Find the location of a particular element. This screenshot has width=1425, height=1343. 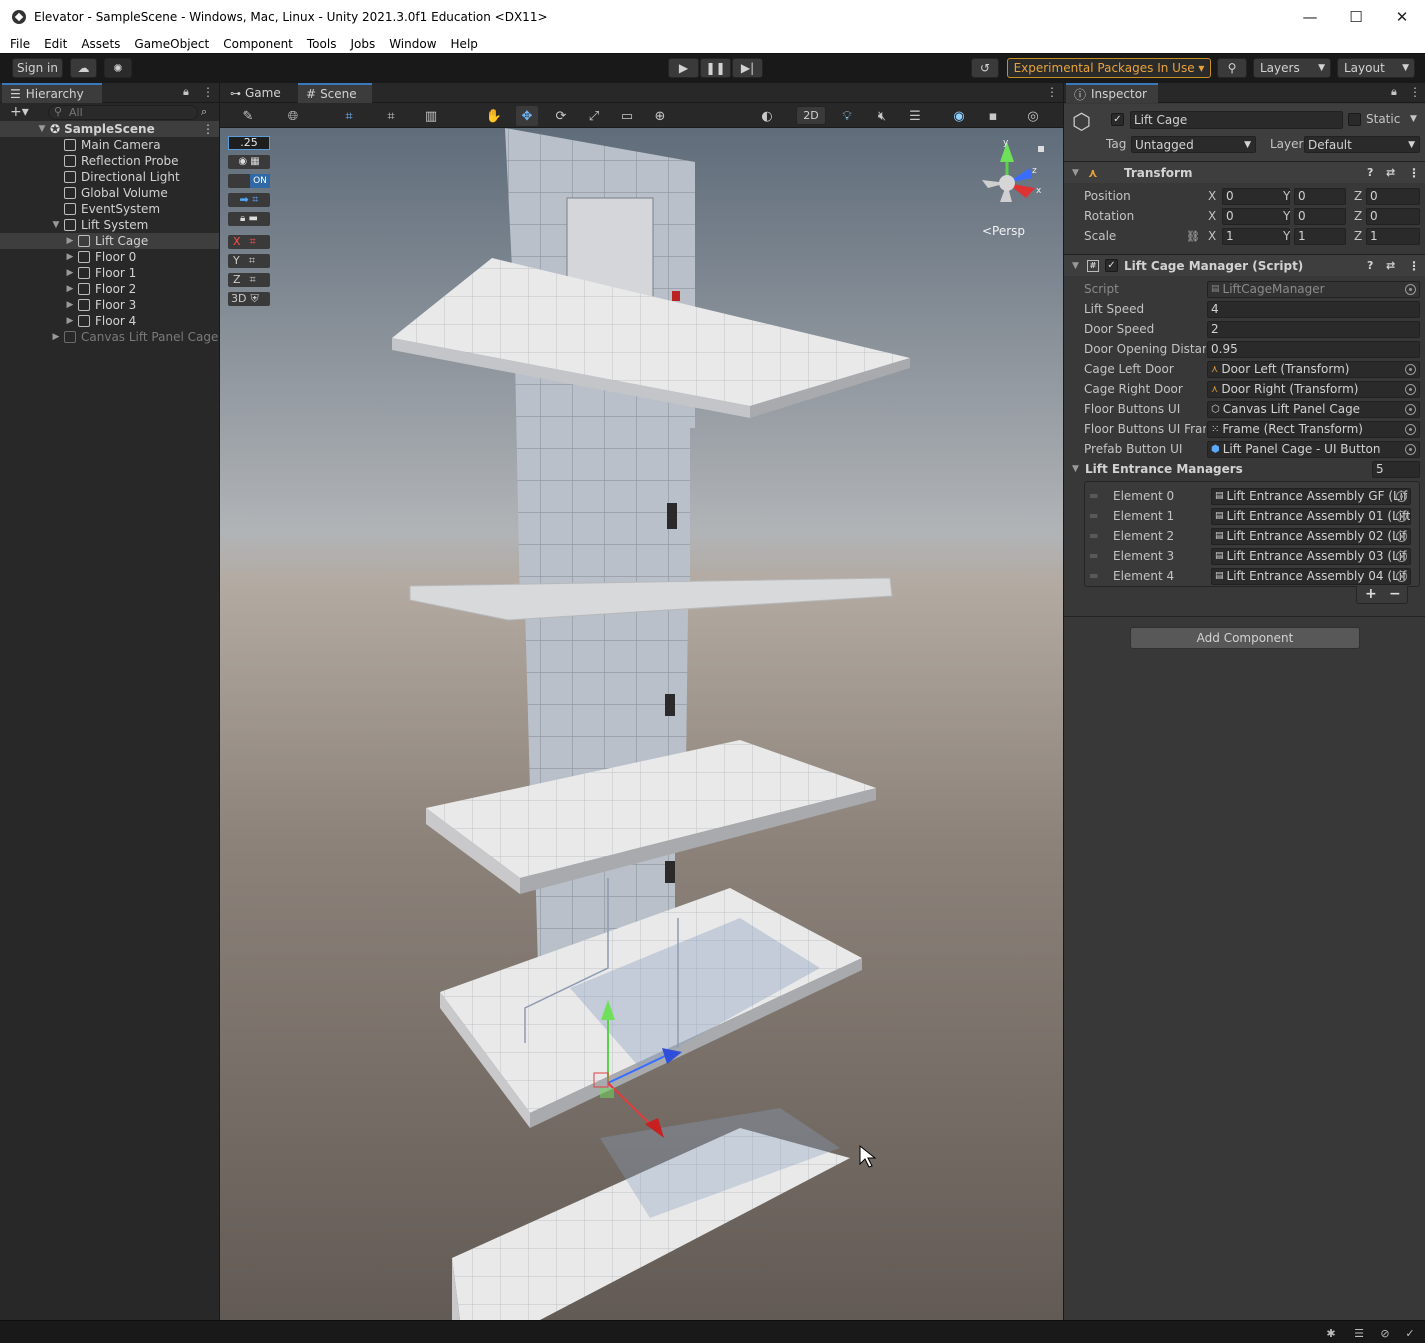

menu-component: Component is located at coordinates (258, 44).